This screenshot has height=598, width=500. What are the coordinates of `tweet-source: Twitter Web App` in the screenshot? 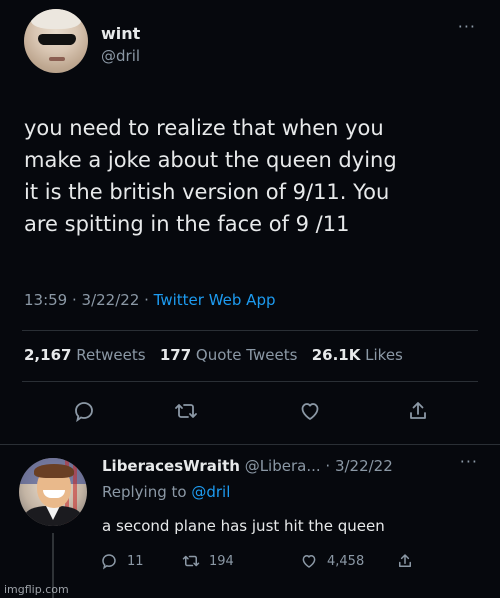 It's located at (215, 300).